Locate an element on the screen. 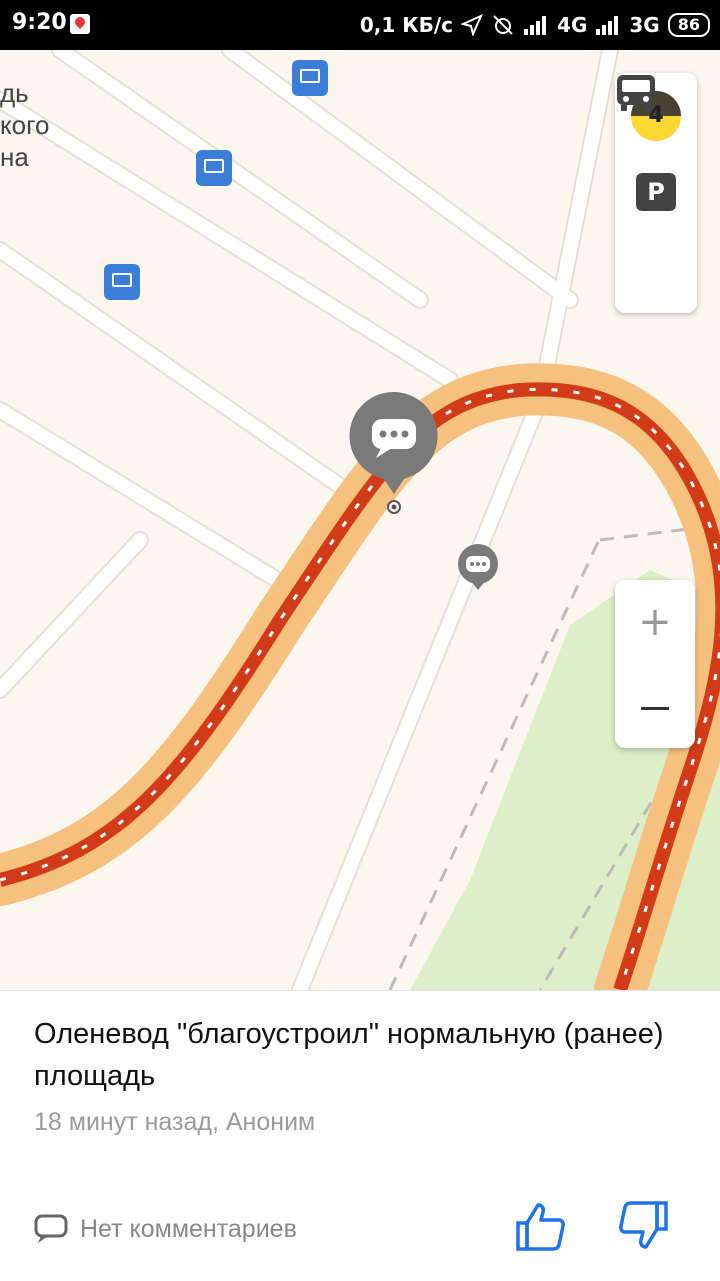 The image size is (720, 1281). status-right: 0,1 КБ/с 4G 3G 86 is located at coordinates (535, 25).